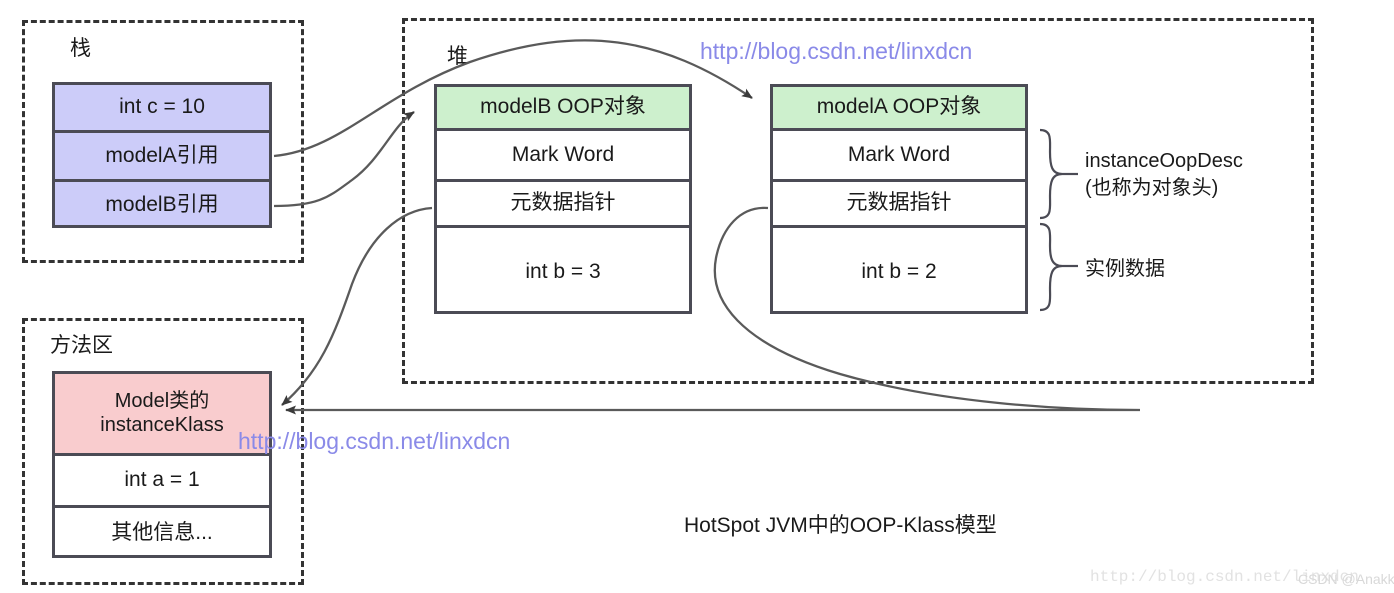 The width and height of the screenshot is (1394, 593). I want to click on annotation-instance-oop-desc-line1: instanceOopDesc, so click(1164, 161).